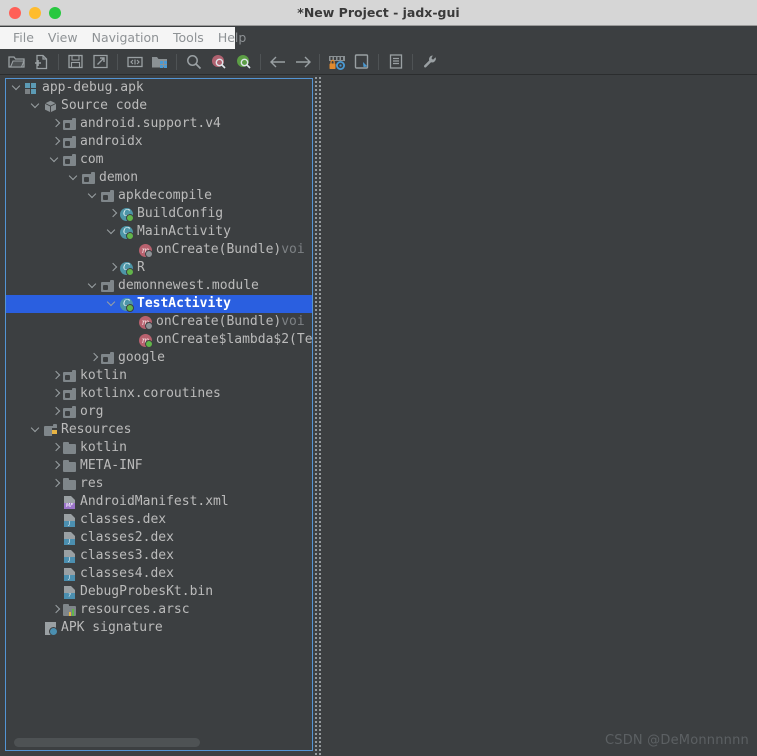 The height and width of the screenshot is (756, 757). I want to click on tree-horizontal-scrollbar, so click(159, 742).